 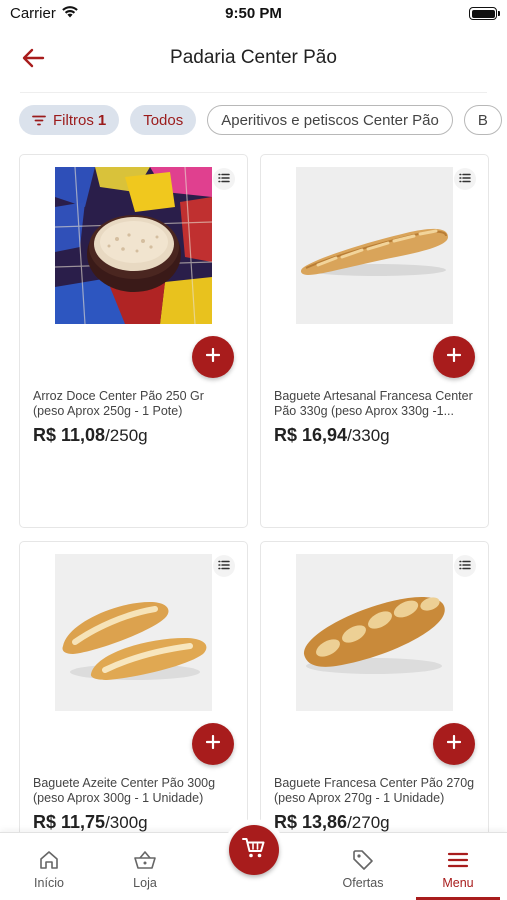 I want to click on product-image-arroz-doce, so click(x=133, y=245).